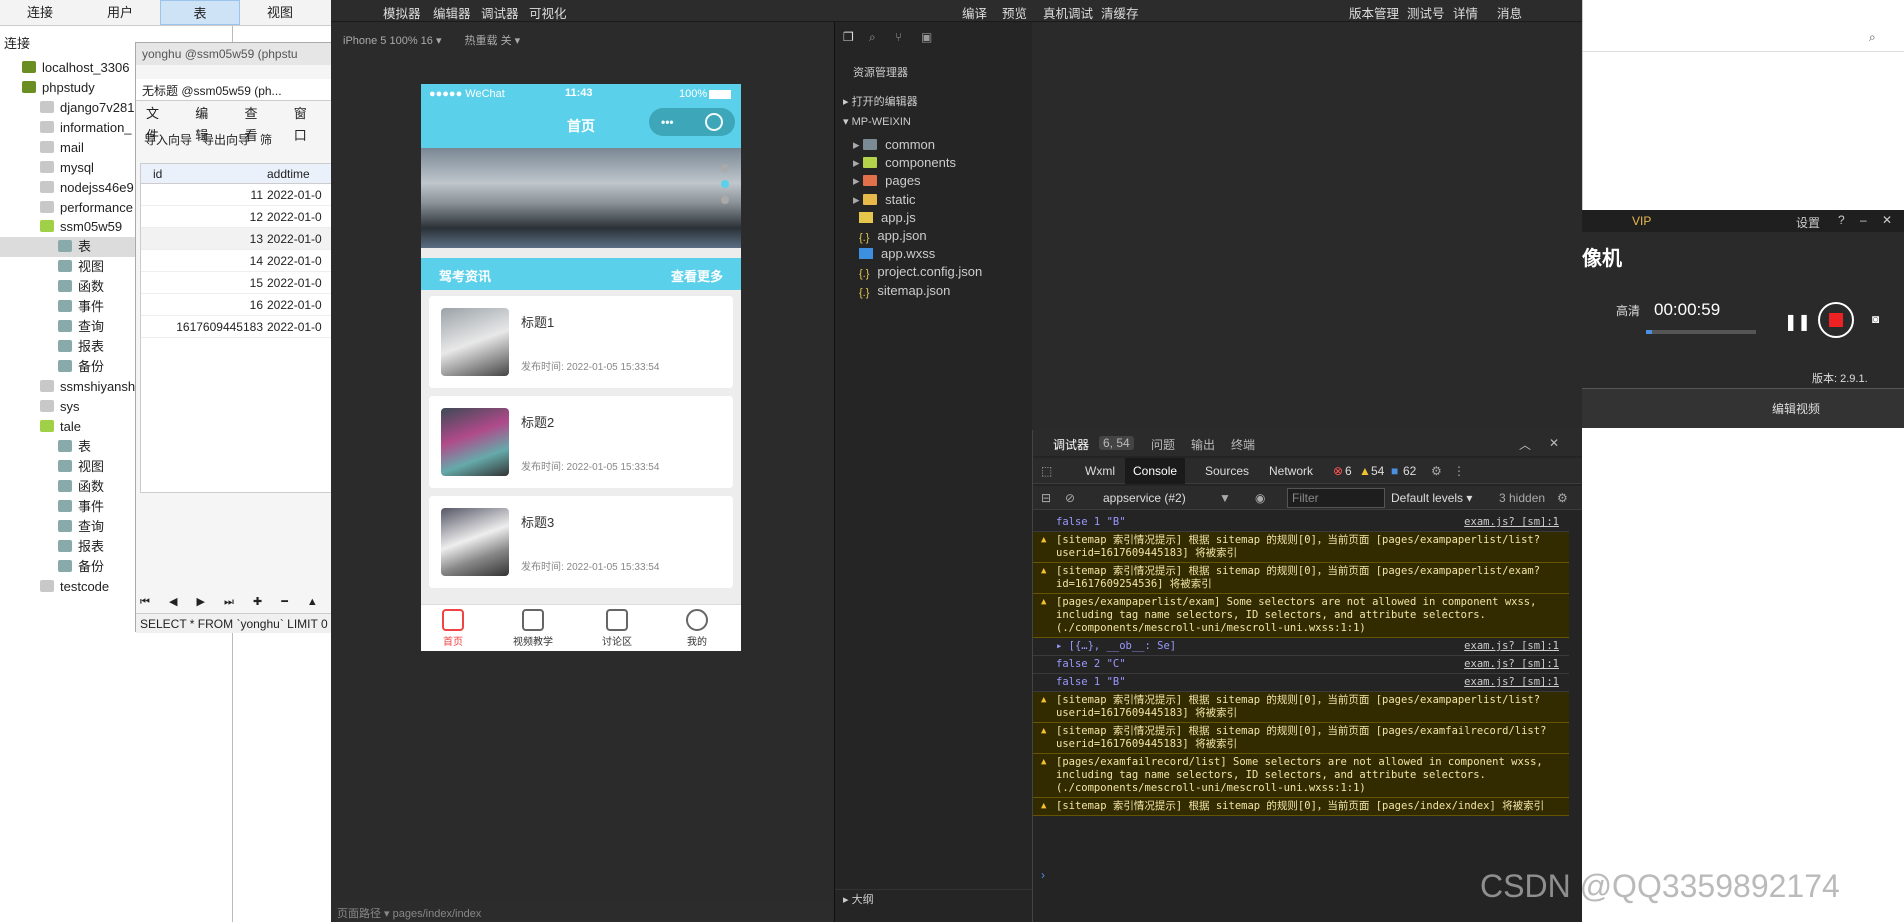 The image size is (1904, 922). I want to click on col-addtime: addtime, so click(288, 174).